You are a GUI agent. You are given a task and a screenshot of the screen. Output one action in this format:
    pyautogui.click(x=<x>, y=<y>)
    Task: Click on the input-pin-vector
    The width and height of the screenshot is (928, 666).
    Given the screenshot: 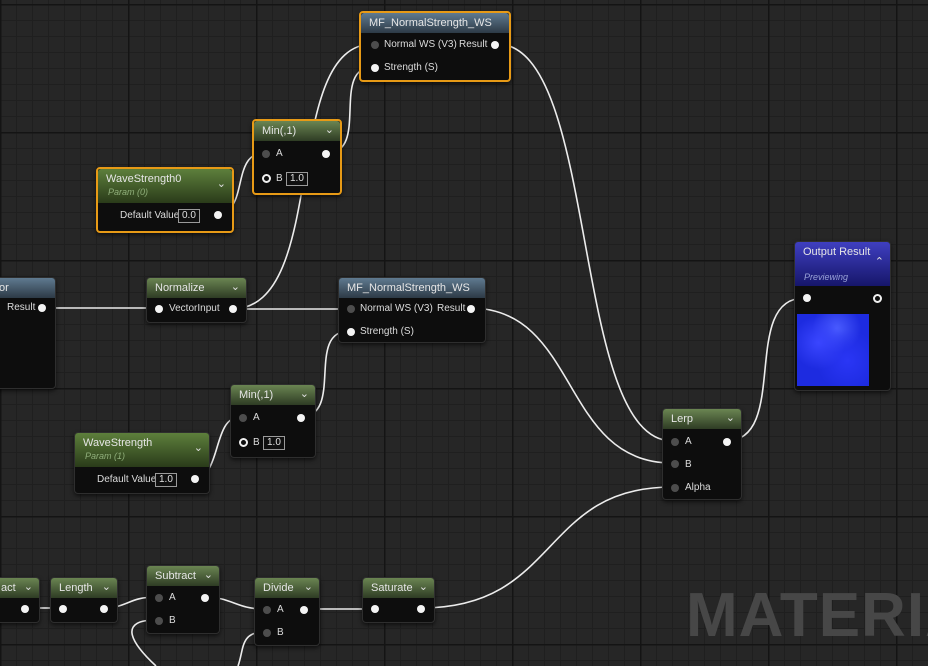 What is the action you would take?
    pyautogui.click(x=159, y=309)
    